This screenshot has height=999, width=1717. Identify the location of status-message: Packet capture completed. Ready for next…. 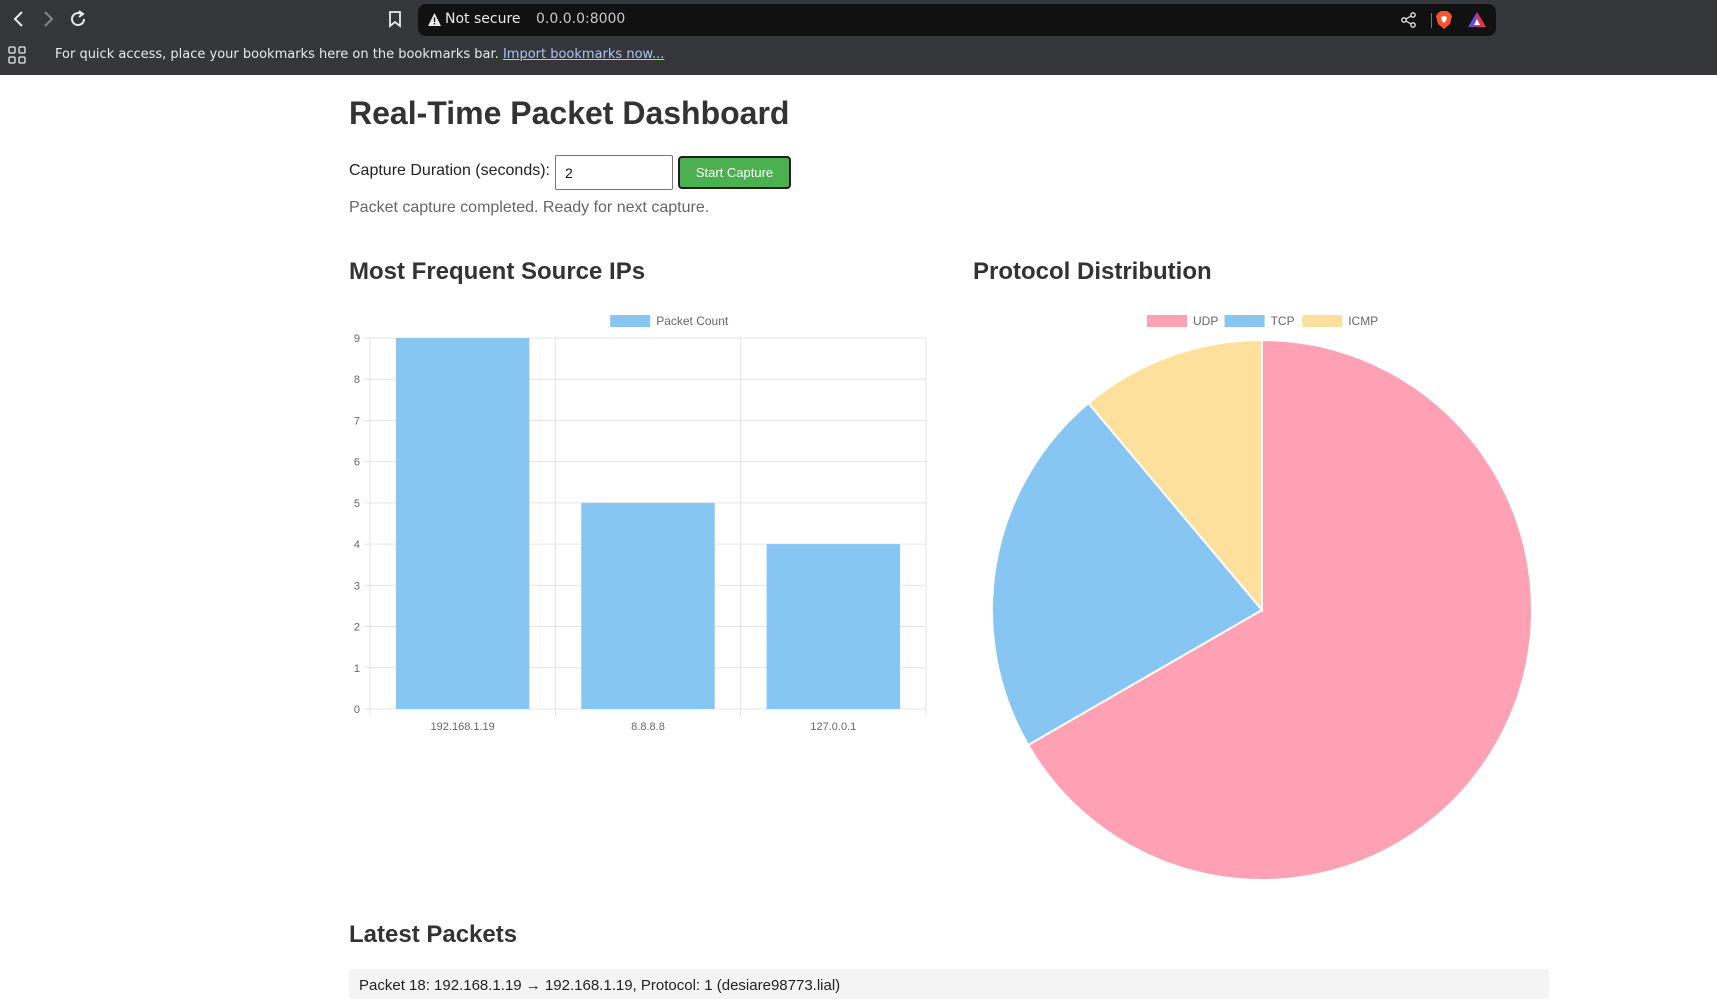
(529, 207).